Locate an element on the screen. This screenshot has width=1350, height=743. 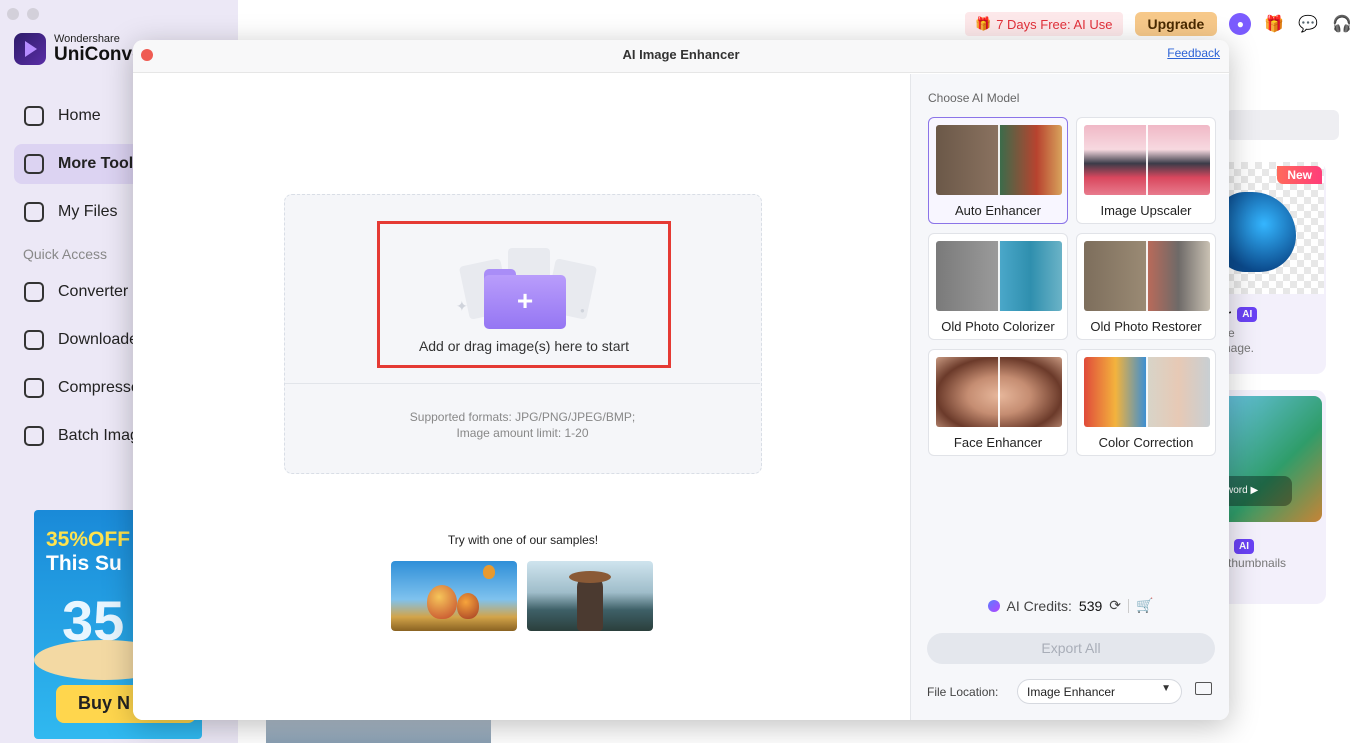
sidebar-item-label: Downloade is located at coordinates (98, 339).